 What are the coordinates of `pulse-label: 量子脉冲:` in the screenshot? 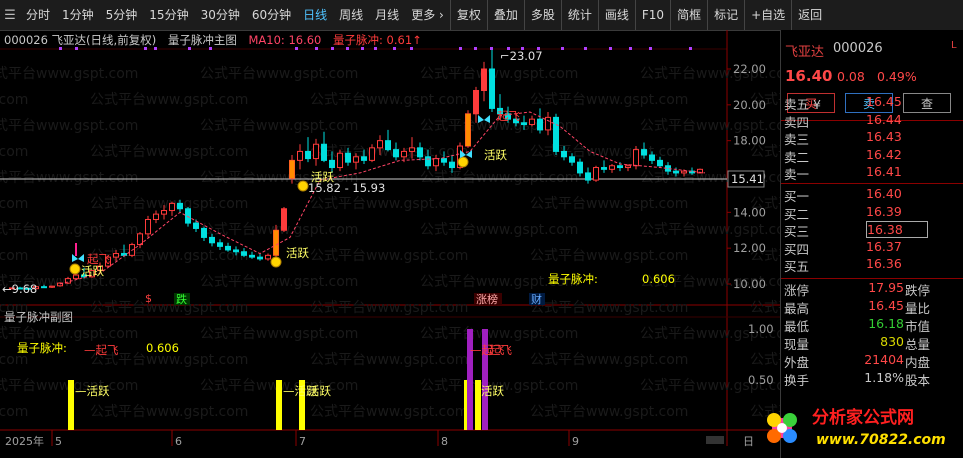 It's located at (573, 279).